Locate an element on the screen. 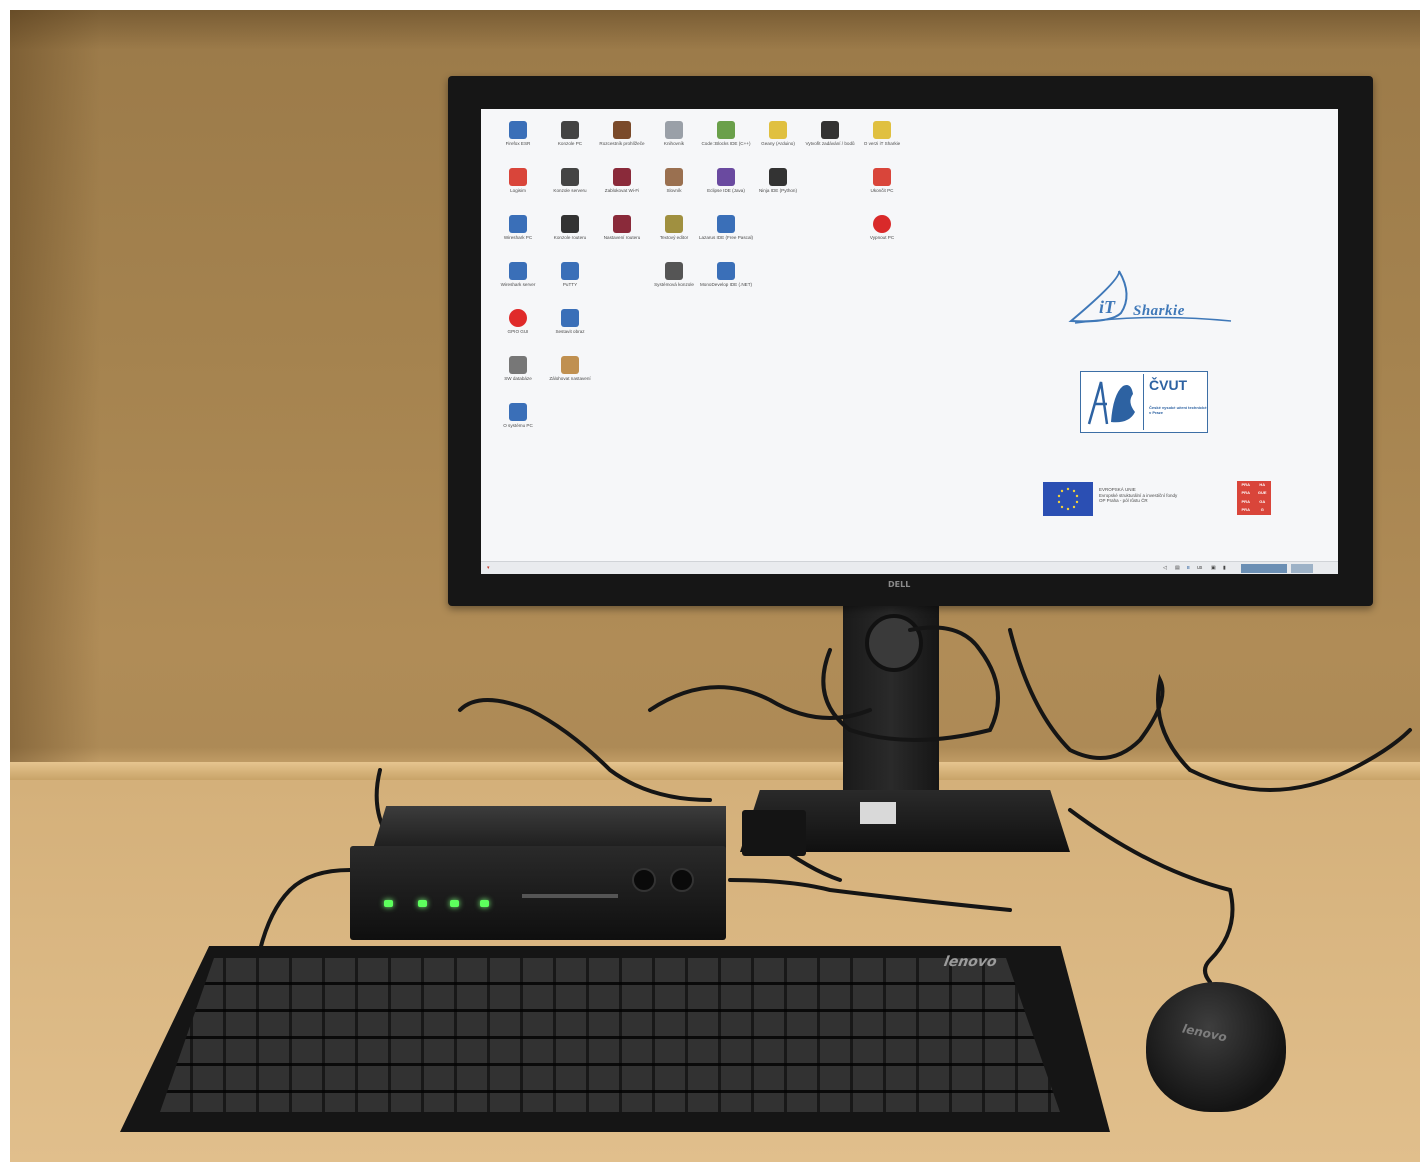 This screenshot has height=1164, width=1422. mouse is located at coordinates (1216, 1047).